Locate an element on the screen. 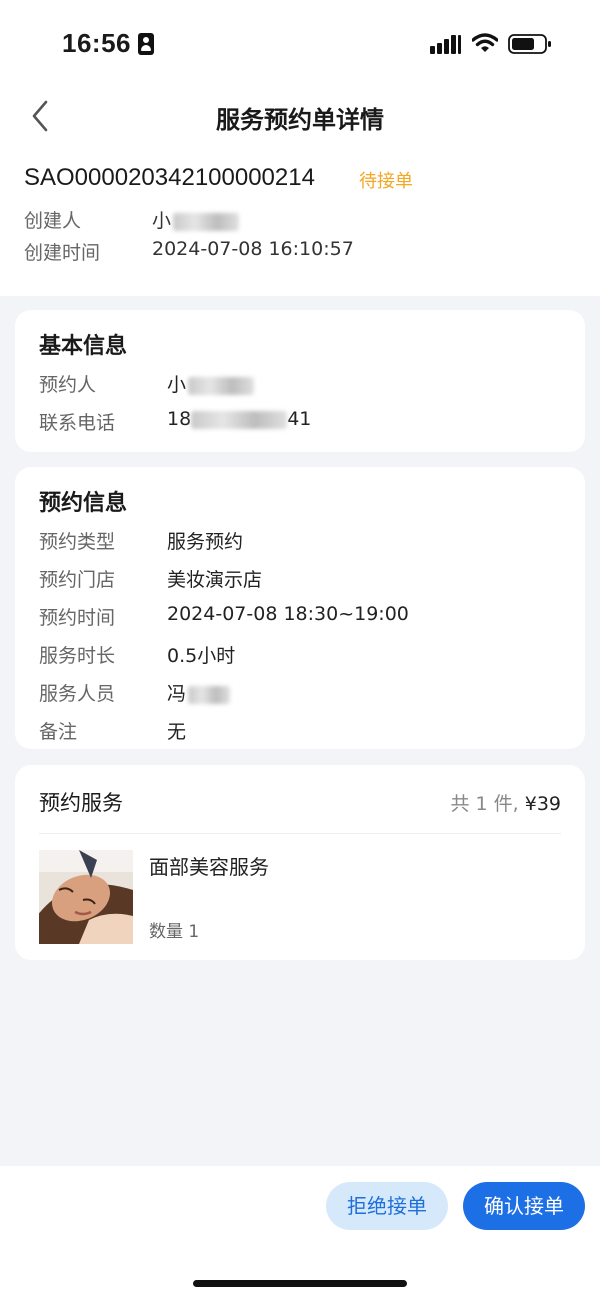 This screenshot has width=600, height=1300. wifi-icon is located at coordinates (485, 42).